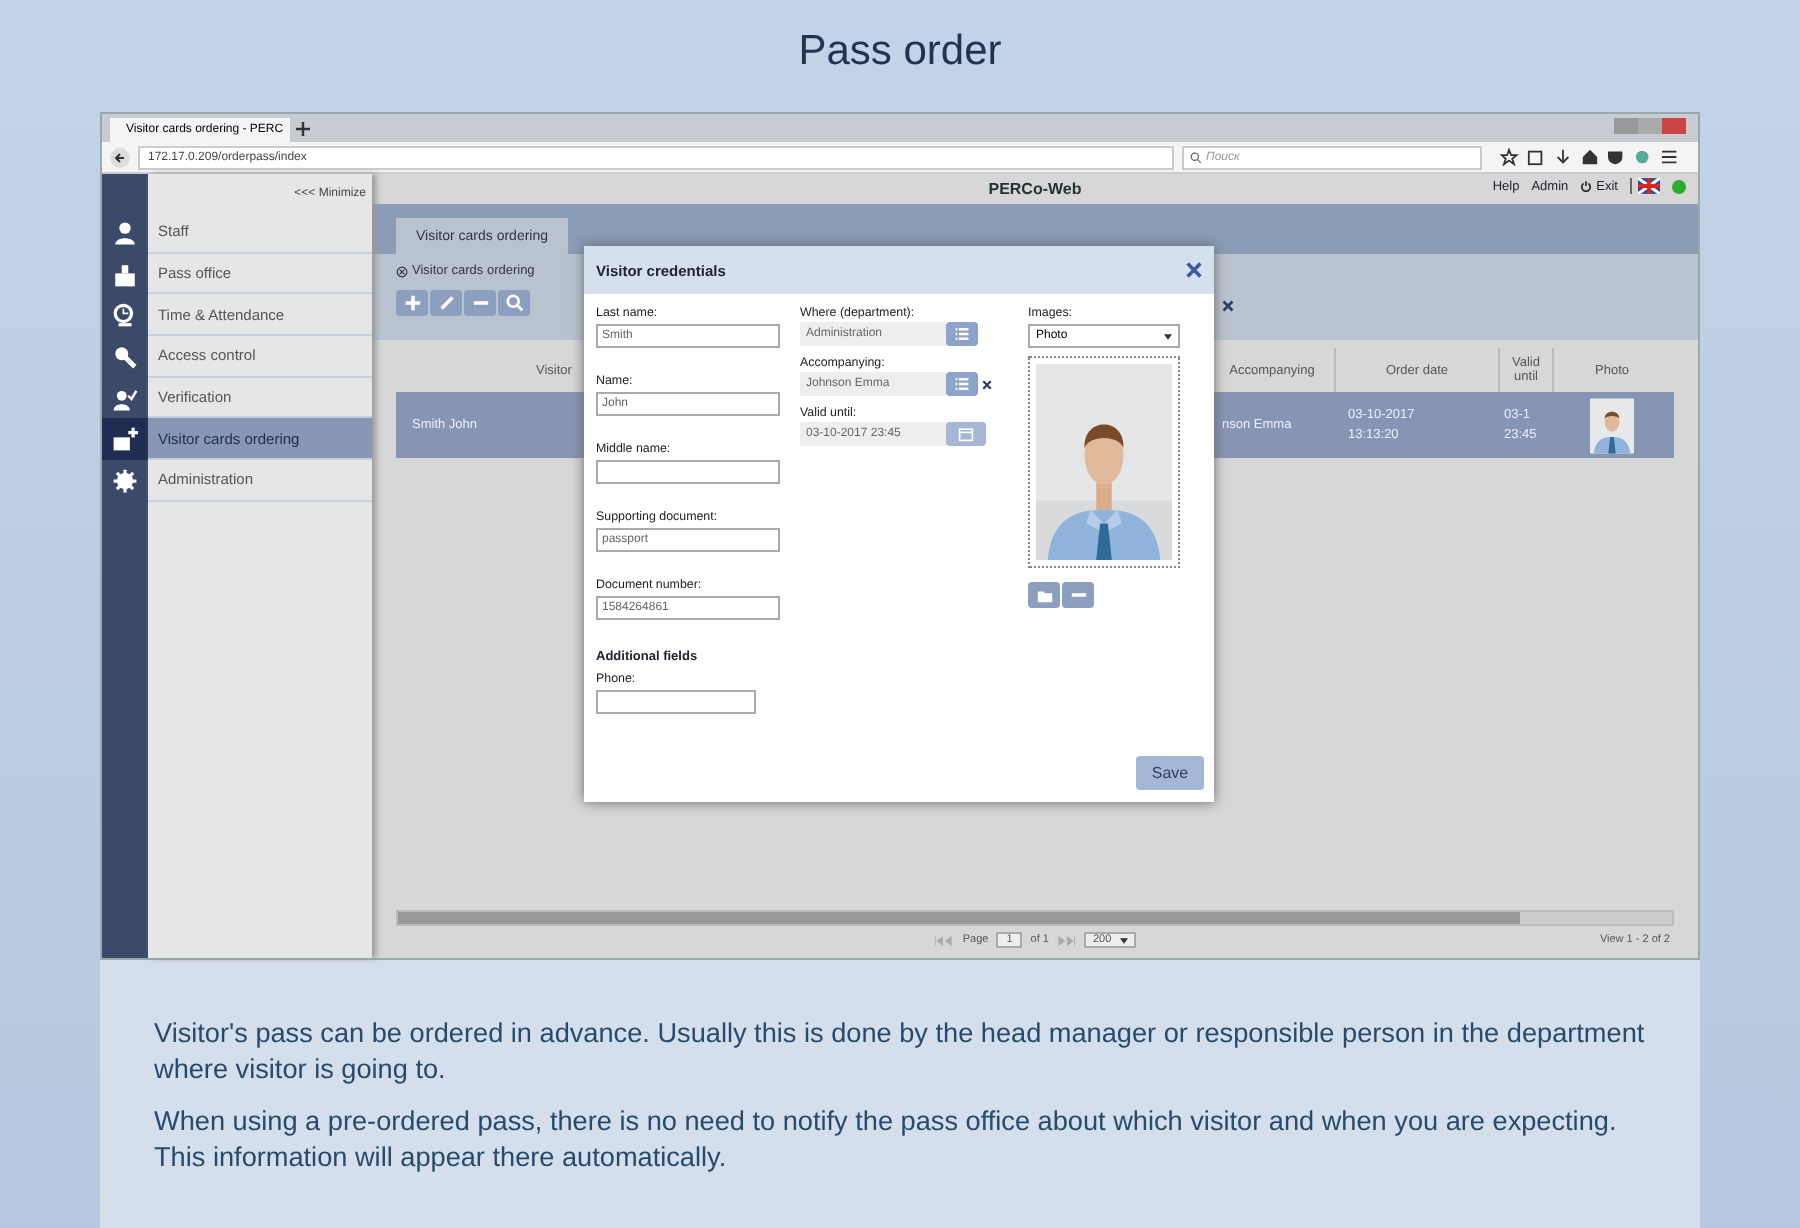 This screenshot has height=1228, width=1800. I want to click on page-title: Pass order, so click(900, 53).